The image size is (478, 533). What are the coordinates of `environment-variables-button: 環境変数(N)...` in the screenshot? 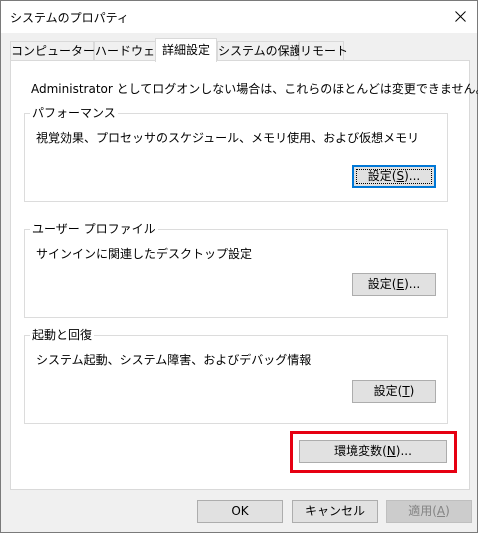 It's located at (373, 451).